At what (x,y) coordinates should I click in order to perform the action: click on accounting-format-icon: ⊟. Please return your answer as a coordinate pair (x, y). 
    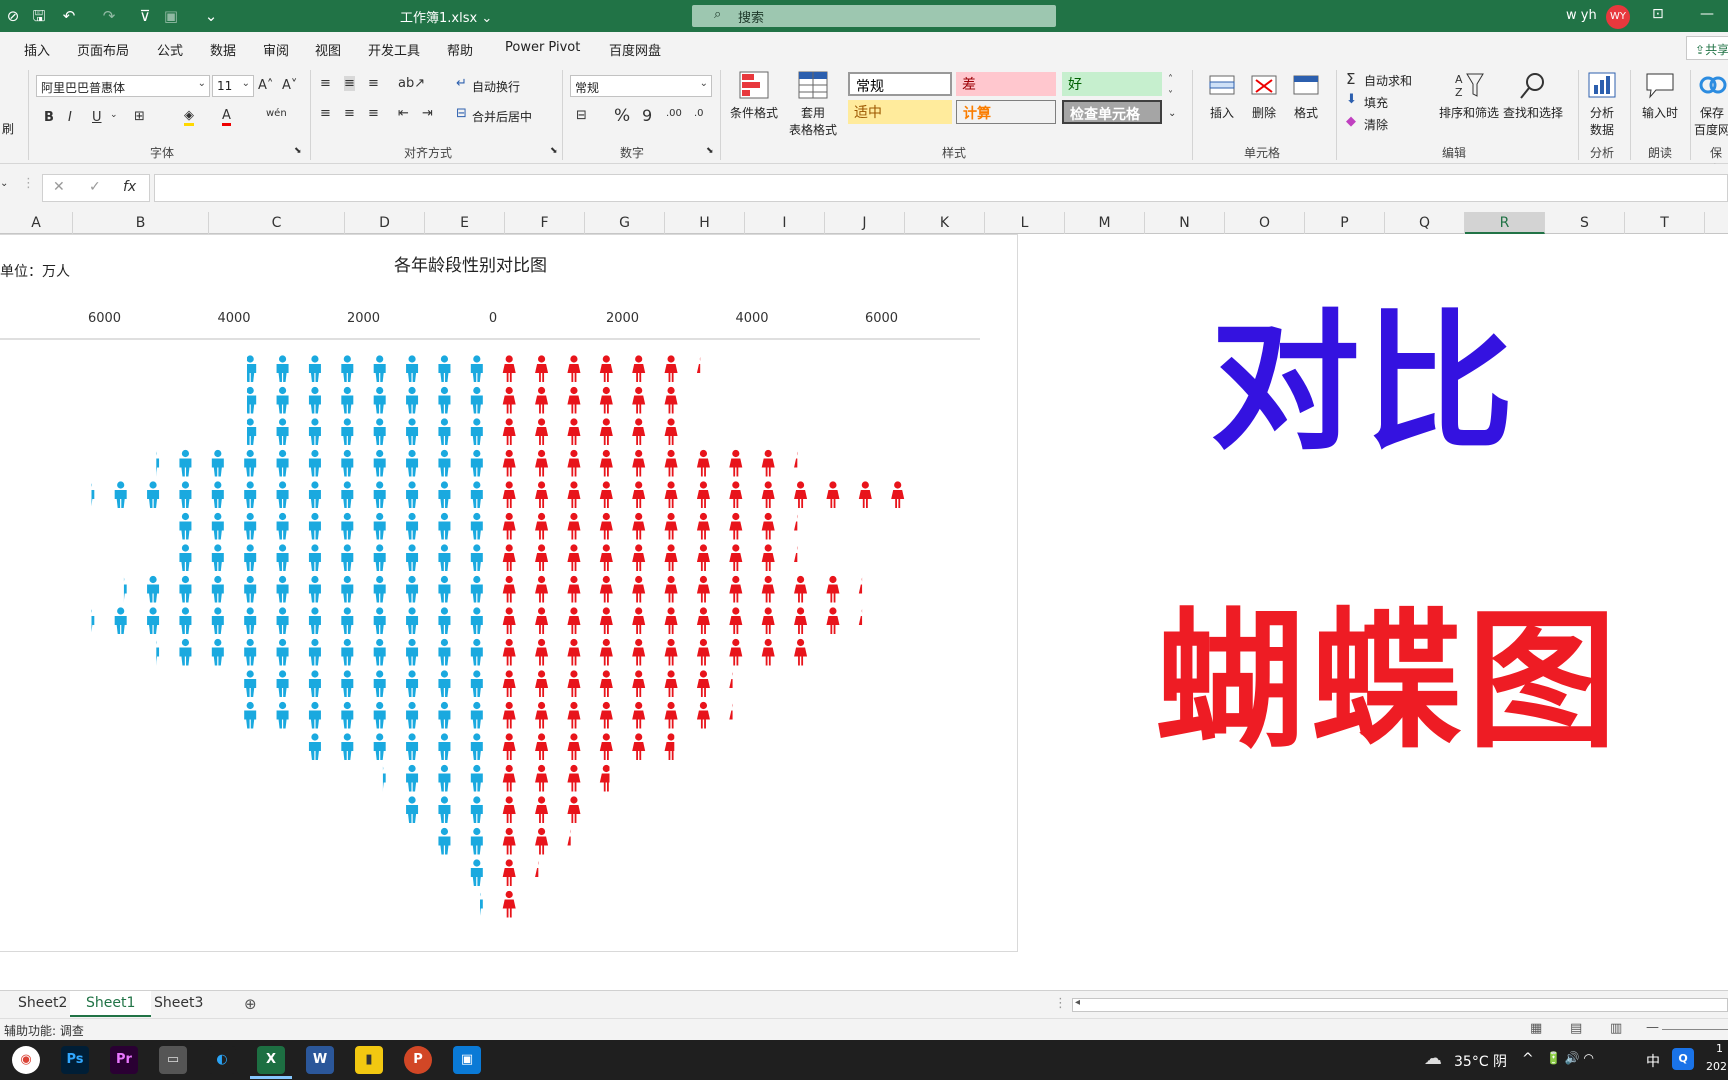
    Looking at the image, I should click on (581, 115).